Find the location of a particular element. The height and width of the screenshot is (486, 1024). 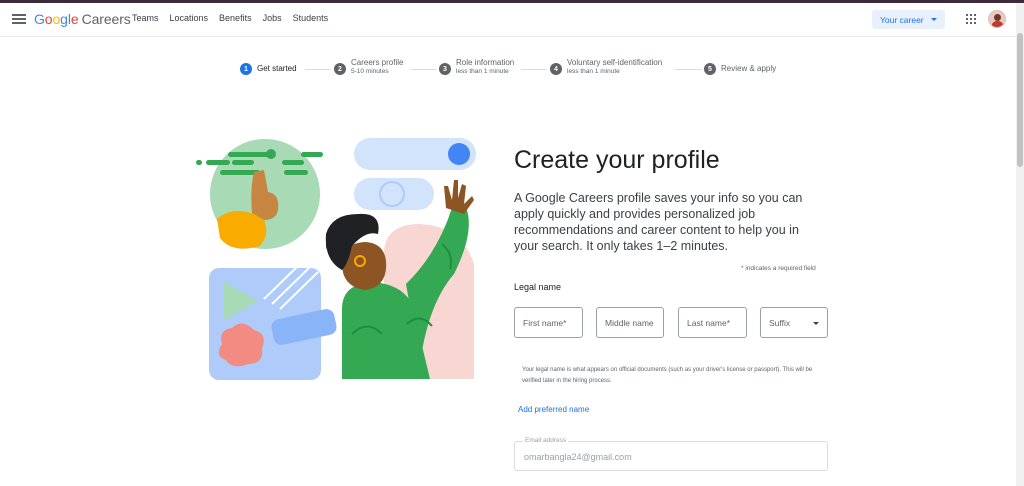

step-label: Review & apply is located at coordinates (749, 68).